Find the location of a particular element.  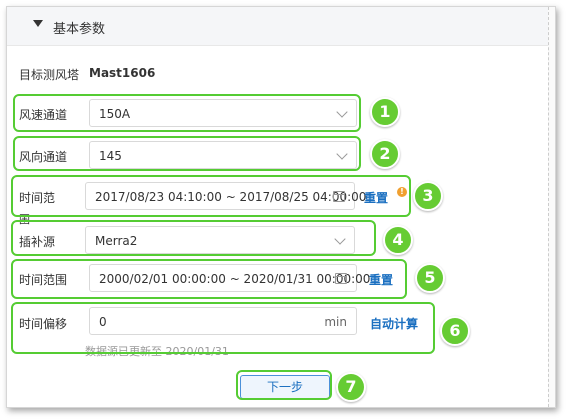

section-title: 基本参数 is located at coordinates (79, 29).